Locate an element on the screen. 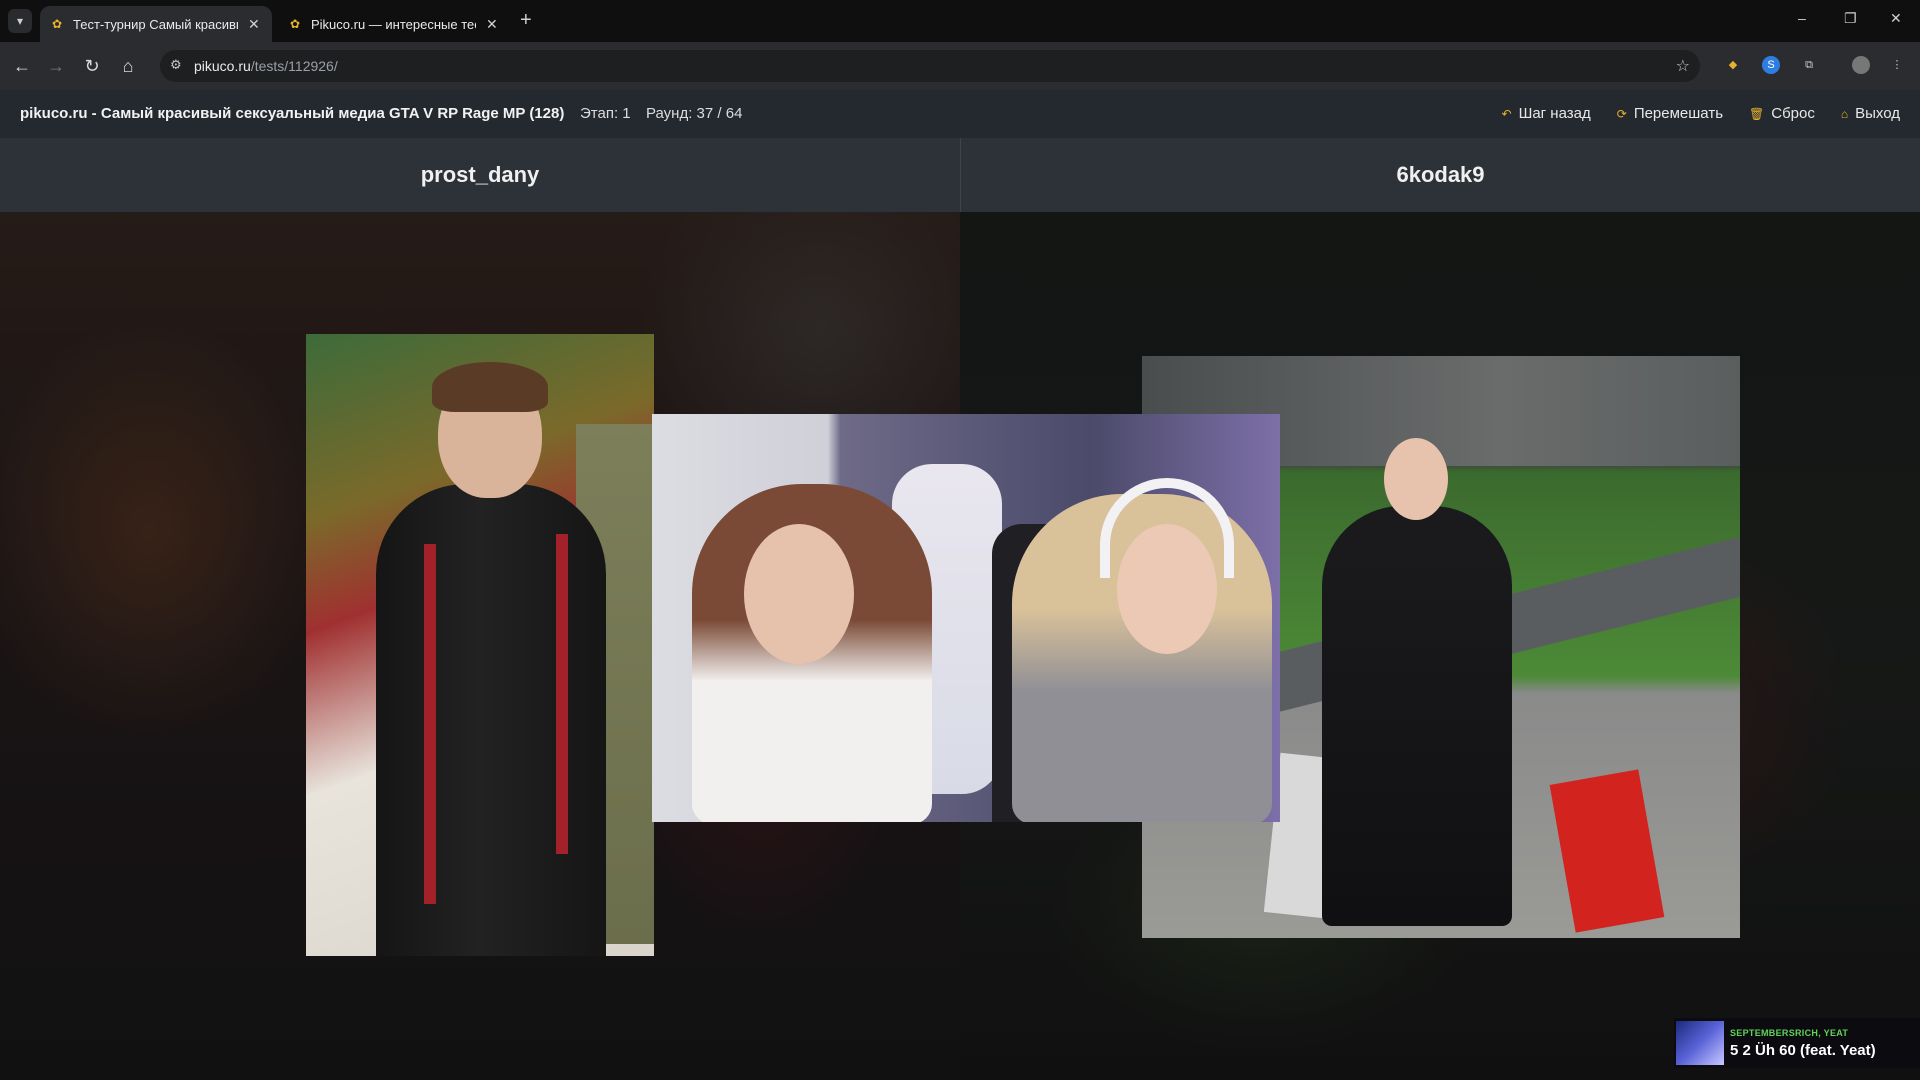  url-text: pikuco.ru/tests/112926/ is located at coordinates (266, 66).